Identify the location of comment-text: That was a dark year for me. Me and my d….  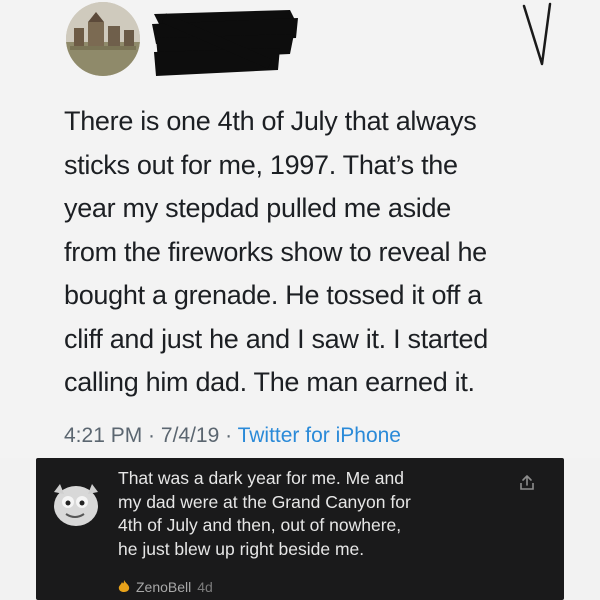
(264, 513).